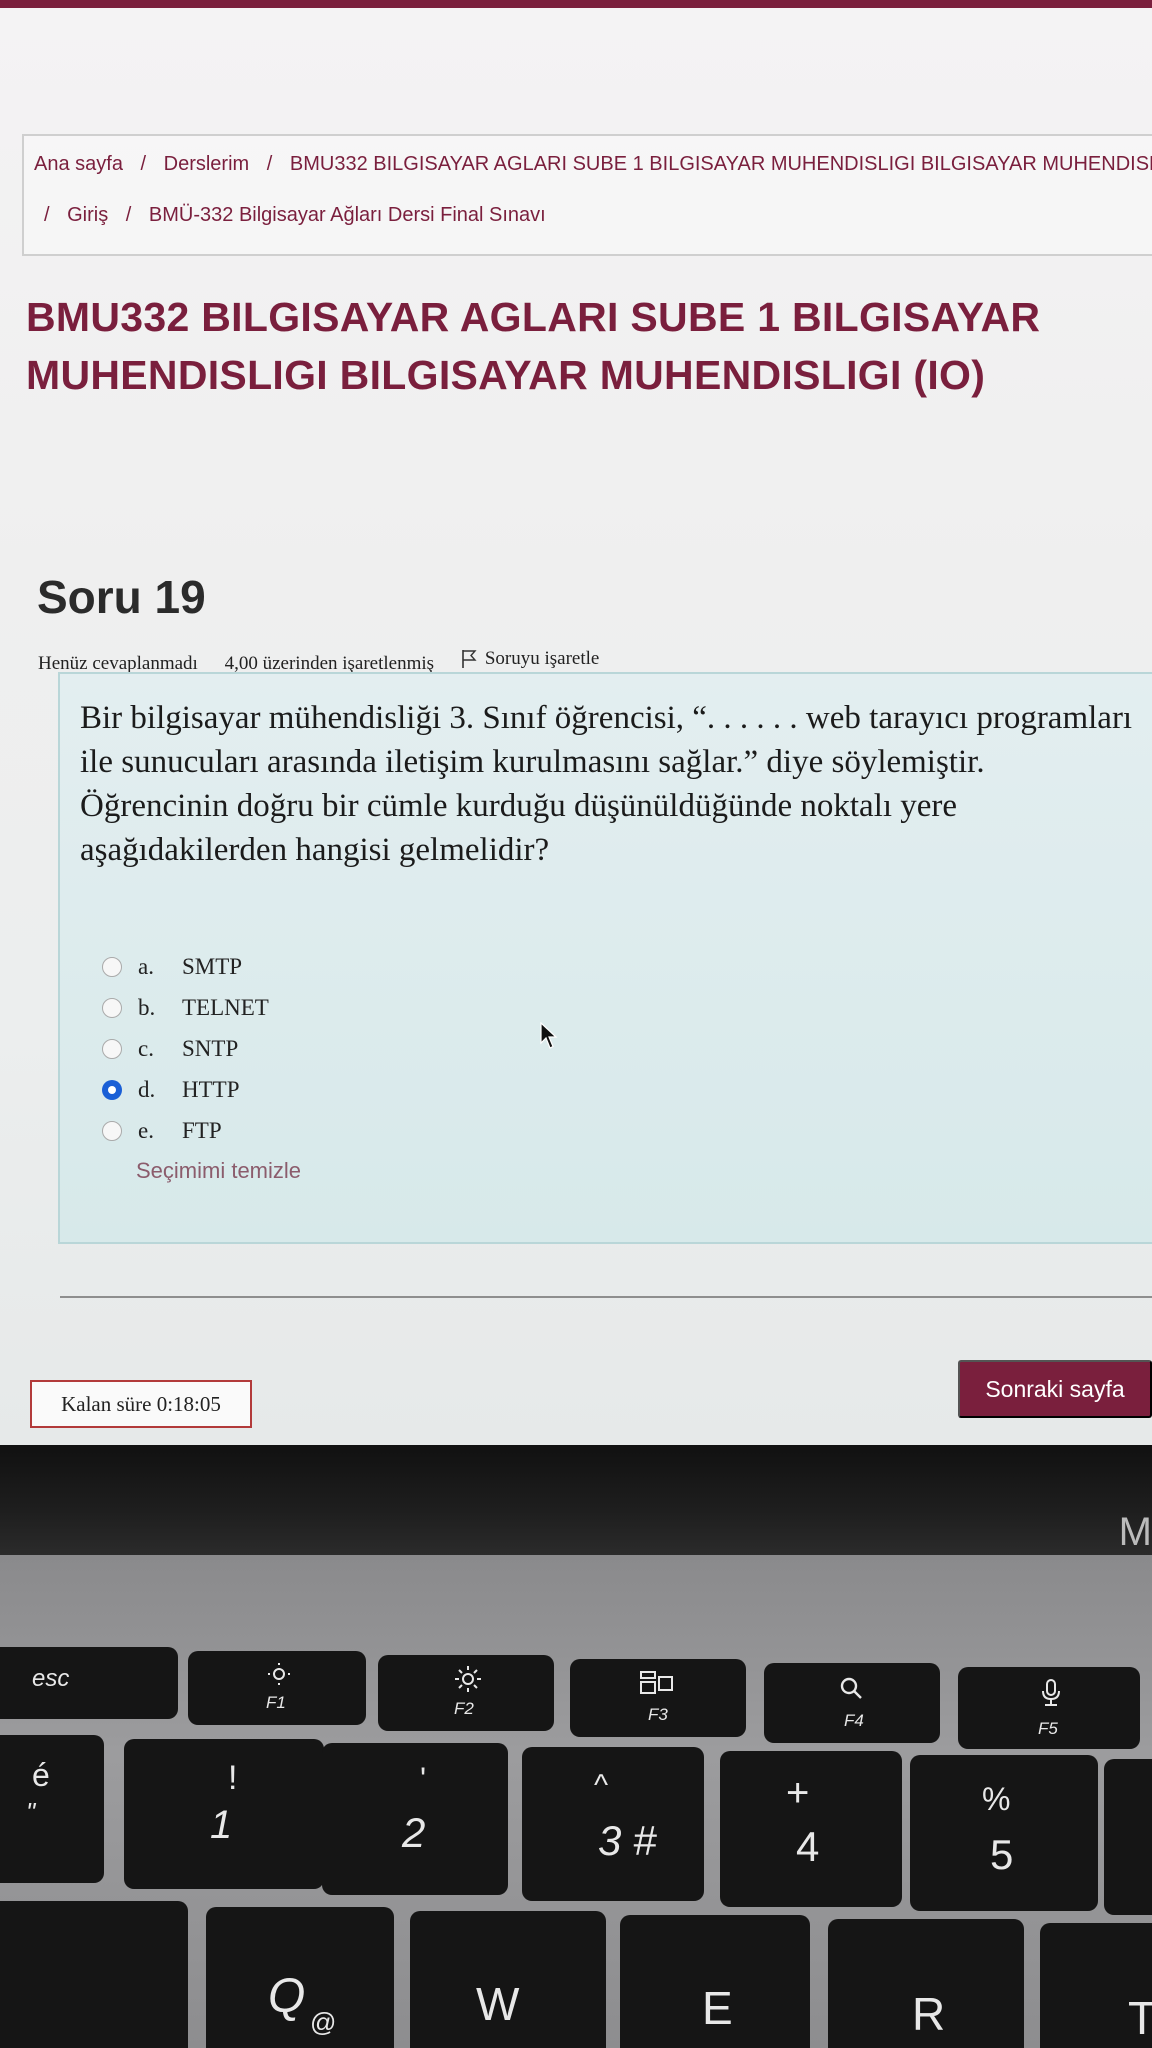 Image resolution: width=1152 pixels, height=2048 pixels. Describe the element at coordinates (287, 1996) in the screenshot. I see `key-label: Q` at that location.